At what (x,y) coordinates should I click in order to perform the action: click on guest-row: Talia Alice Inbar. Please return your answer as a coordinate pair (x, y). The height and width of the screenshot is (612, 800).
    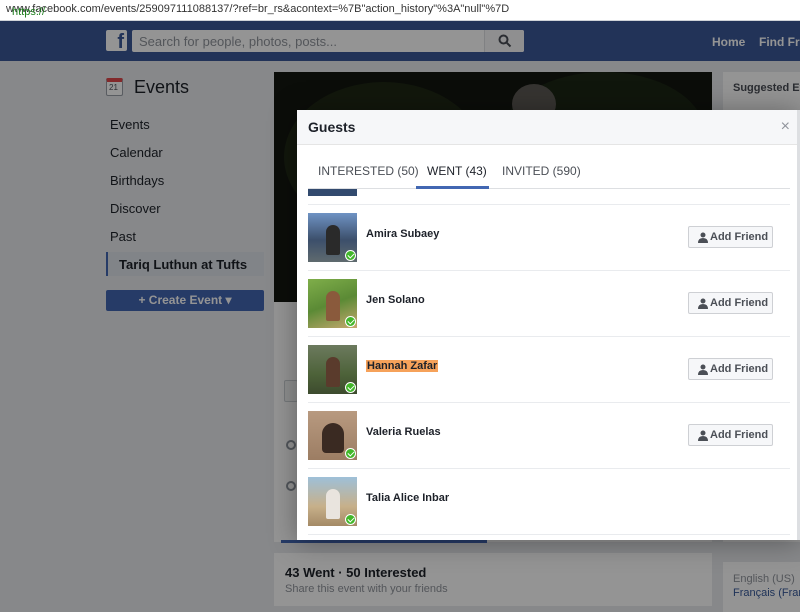
    Looking at the image, I should click on (549, 502).